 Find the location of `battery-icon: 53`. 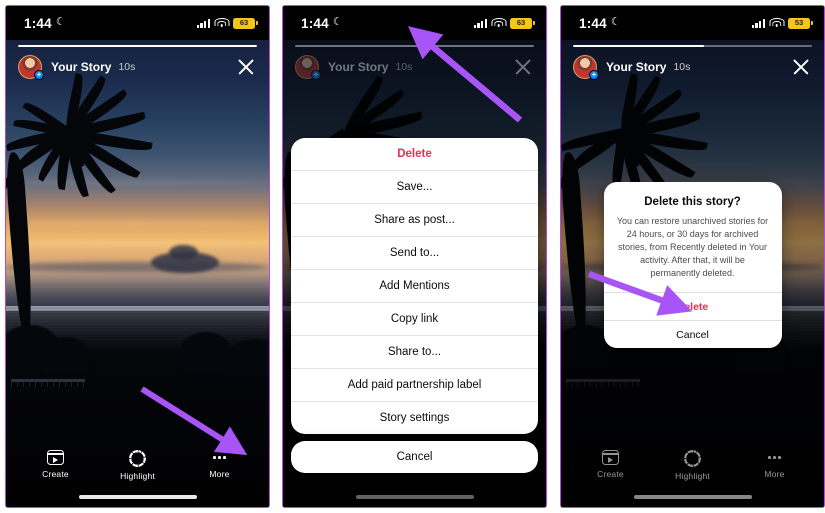

battery-icon: 53 is located at coordinates (800, 23).